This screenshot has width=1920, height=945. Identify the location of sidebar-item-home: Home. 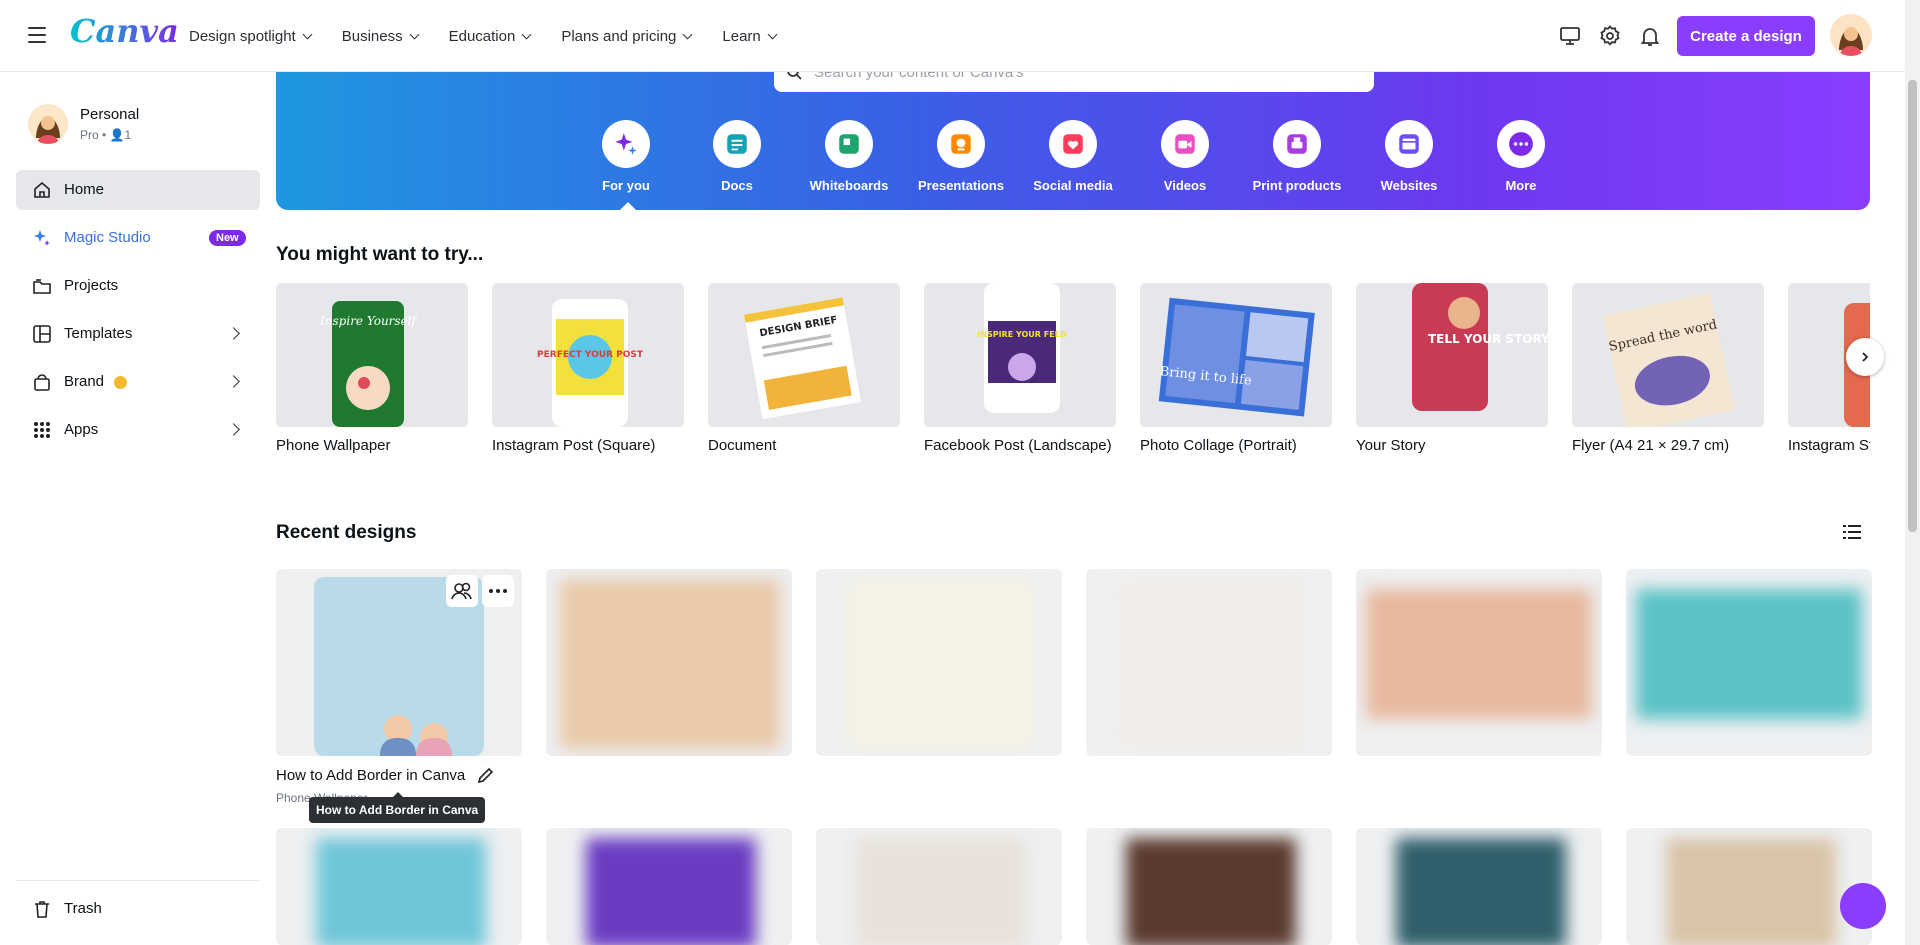
(138, 190).